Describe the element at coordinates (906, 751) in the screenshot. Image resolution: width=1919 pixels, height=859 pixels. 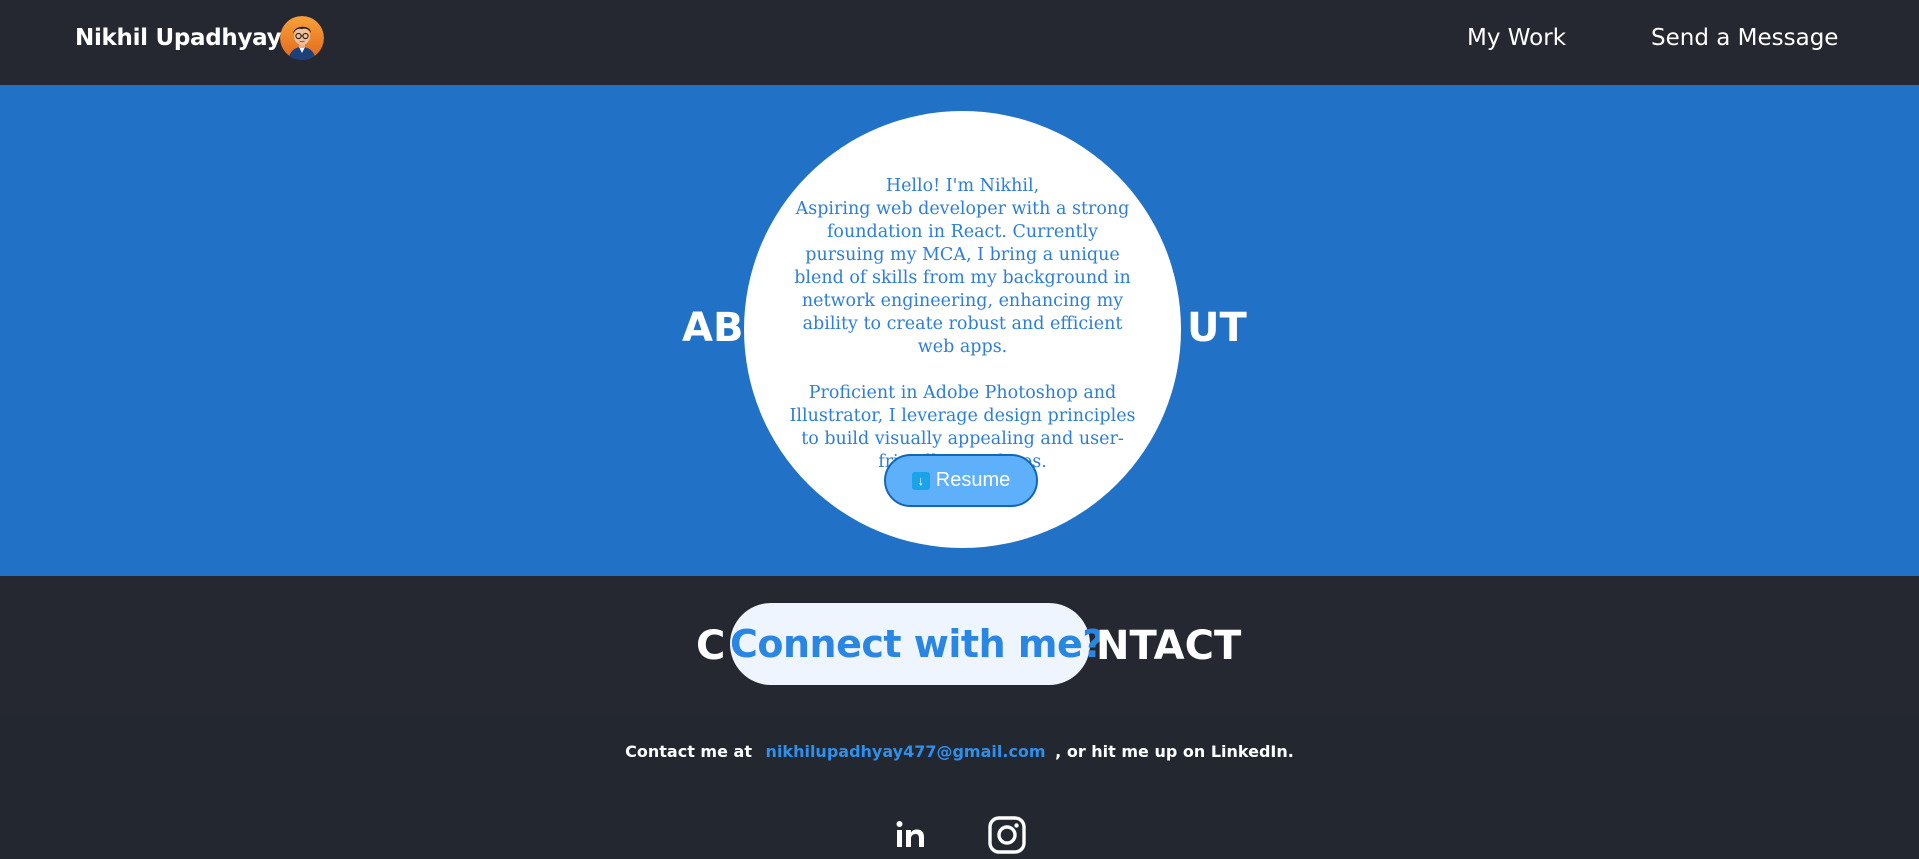
I see `email-link: nikhilupadhyay477@gmail.com` at that location.